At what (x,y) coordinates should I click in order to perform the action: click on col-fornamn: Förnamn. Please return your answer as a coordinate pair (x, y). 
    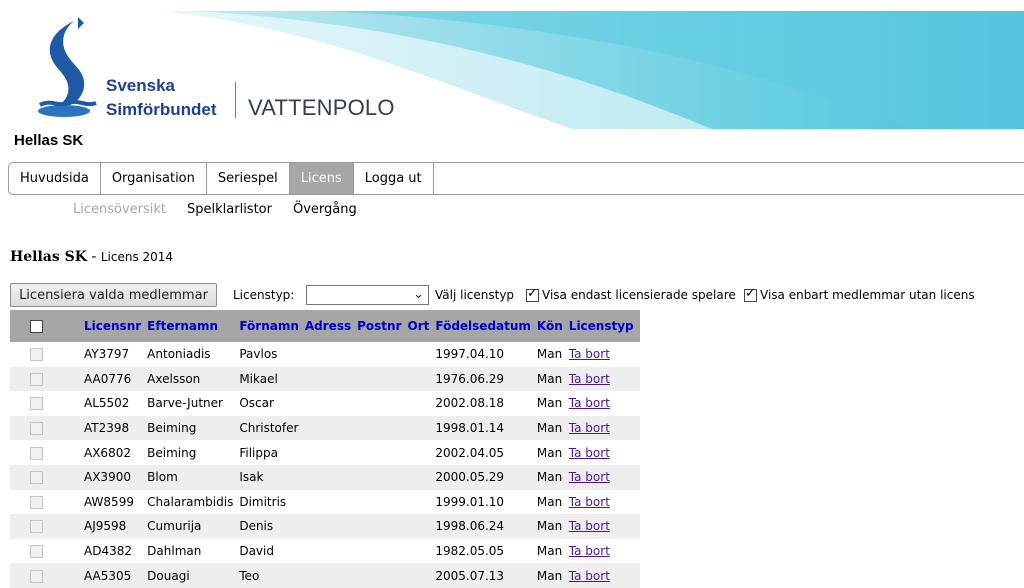
    Looking at the image, I should click on (269, 326).